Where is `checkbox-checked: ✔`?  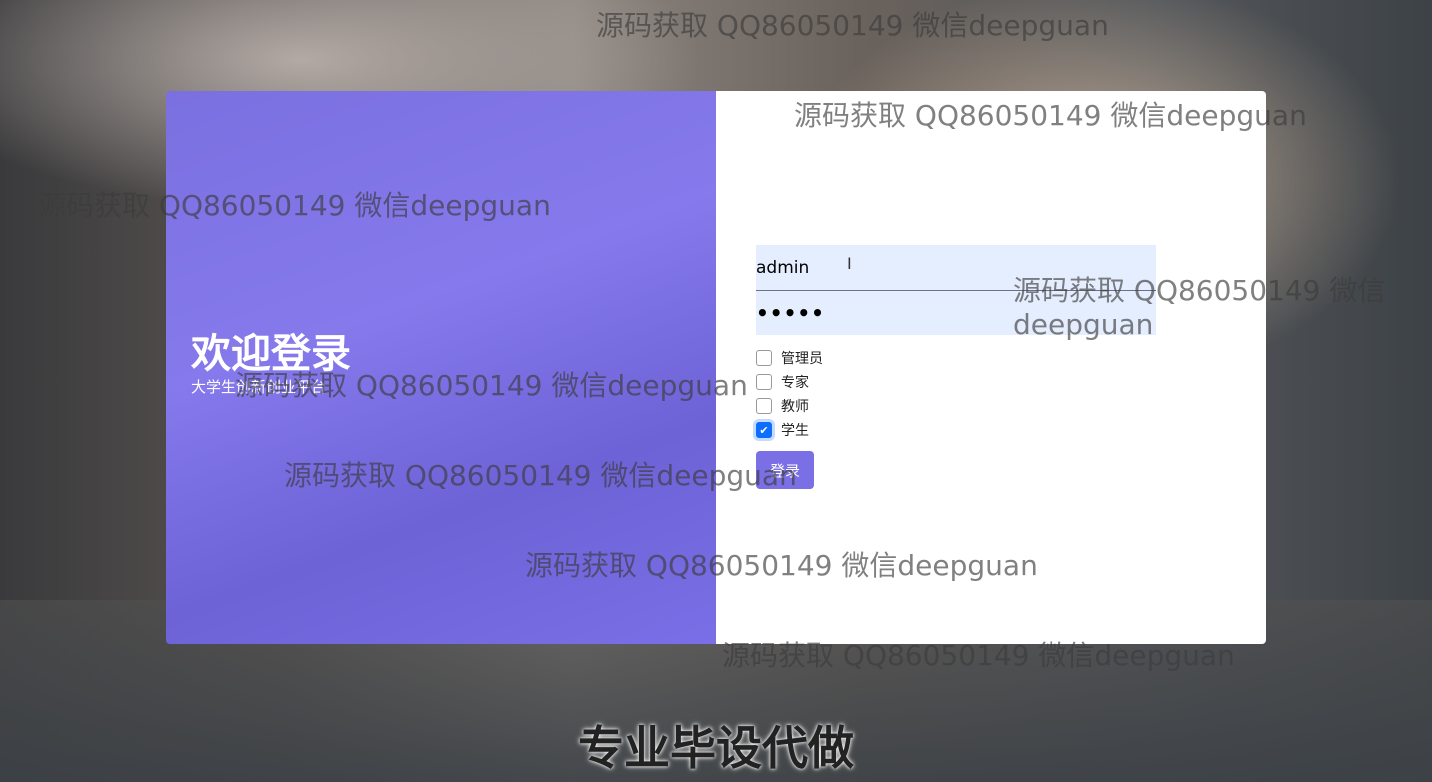
checkbox-checked: ✔ is located at coordinates (764, 430).